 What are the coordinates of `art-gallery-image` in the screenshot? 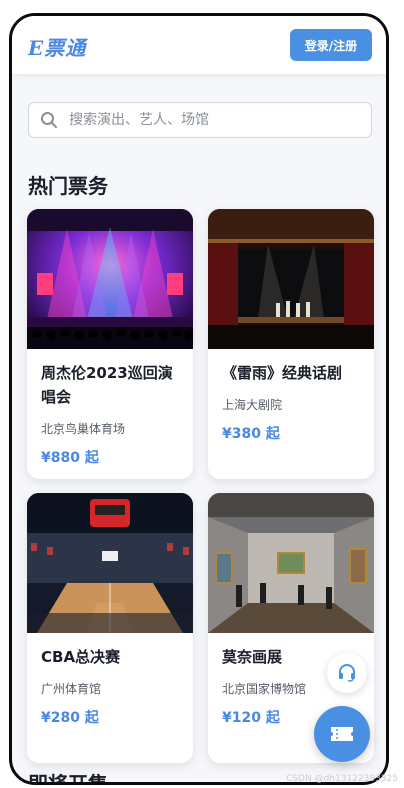 It's located at (291, 563).